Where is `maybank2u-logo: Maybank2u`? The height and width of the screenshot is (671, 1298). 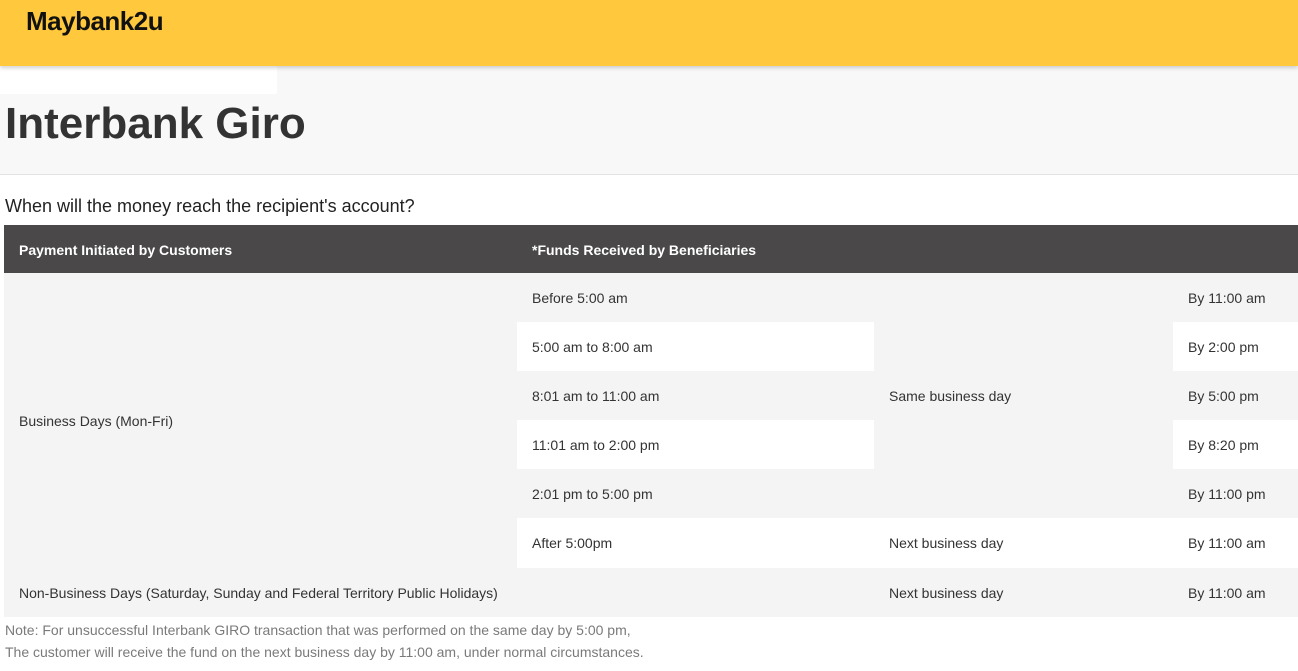 maybank2u-logo: Maybank2u is located at coordinates (95, 21).